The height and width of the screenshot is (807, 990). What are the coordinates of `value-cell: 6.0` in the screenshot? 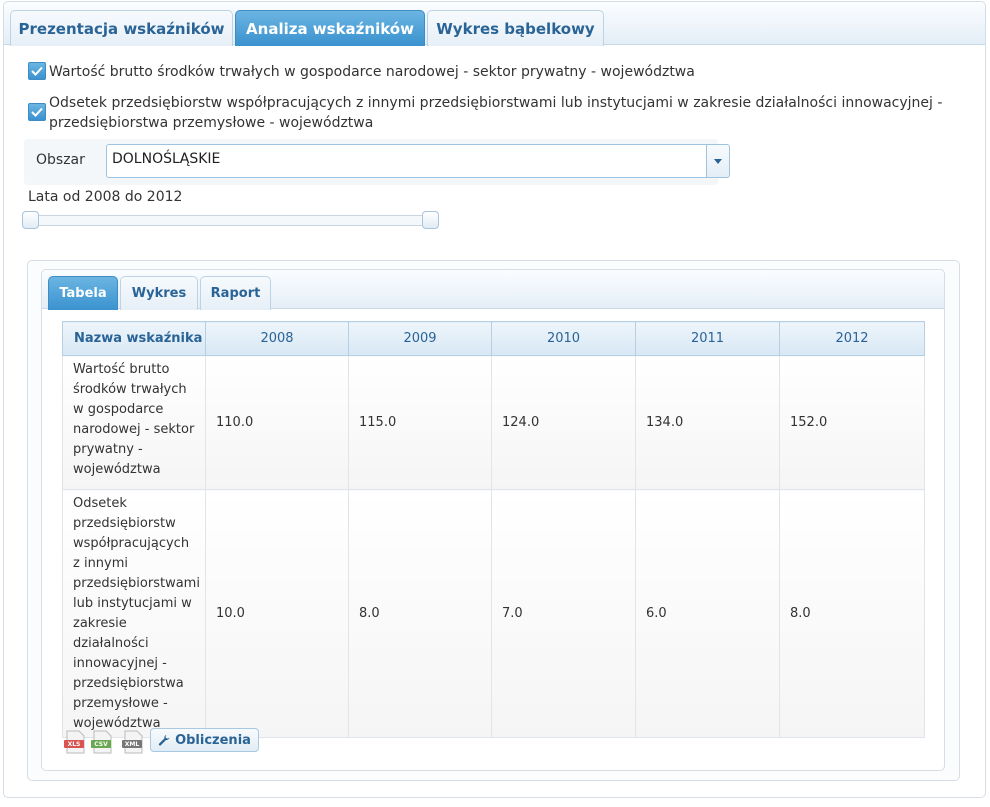 It's located at (707, 613).